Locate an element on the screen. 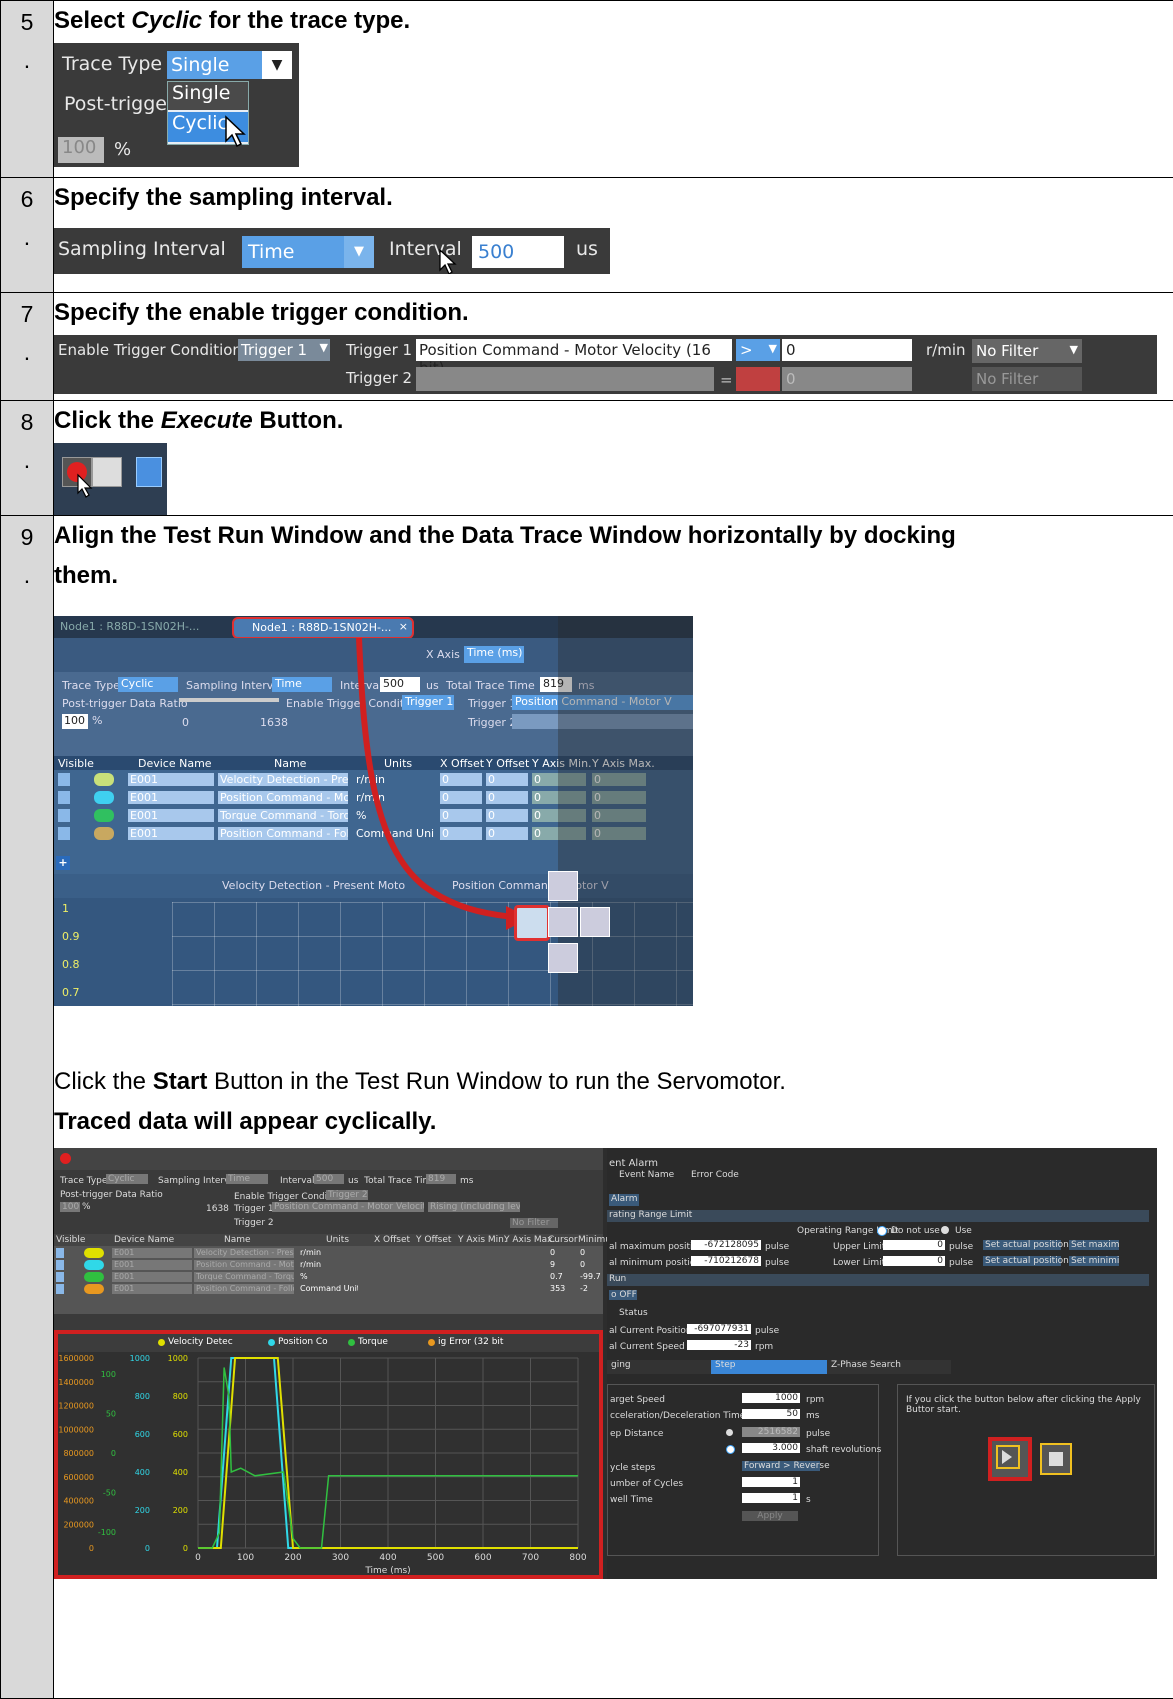  dock-left-target is located at coordinates (532, 923).